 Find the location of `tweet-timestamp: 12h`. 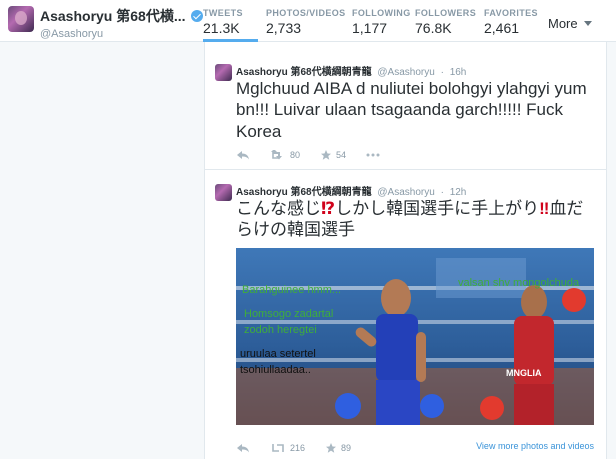

tweet-timestamp: 12h is located at coordinates (458, 192).